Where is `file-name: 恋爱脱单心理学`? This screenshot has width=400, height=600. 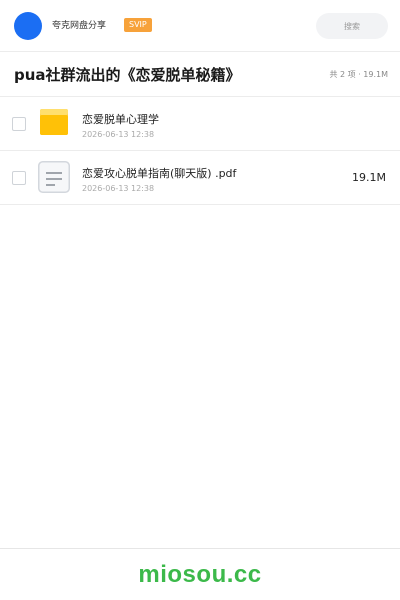 file-name: 恋爱脱单心理学 is located at coordinates (120, 120).